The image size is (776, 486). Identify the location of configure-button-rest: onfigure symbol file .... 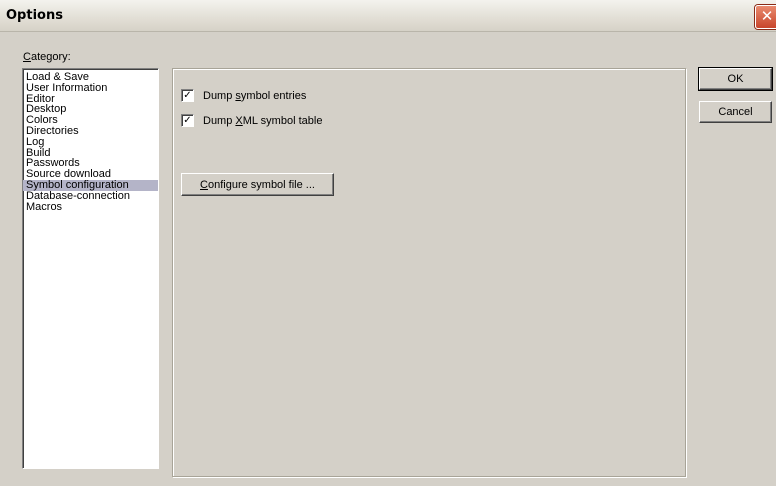
(261, 184).